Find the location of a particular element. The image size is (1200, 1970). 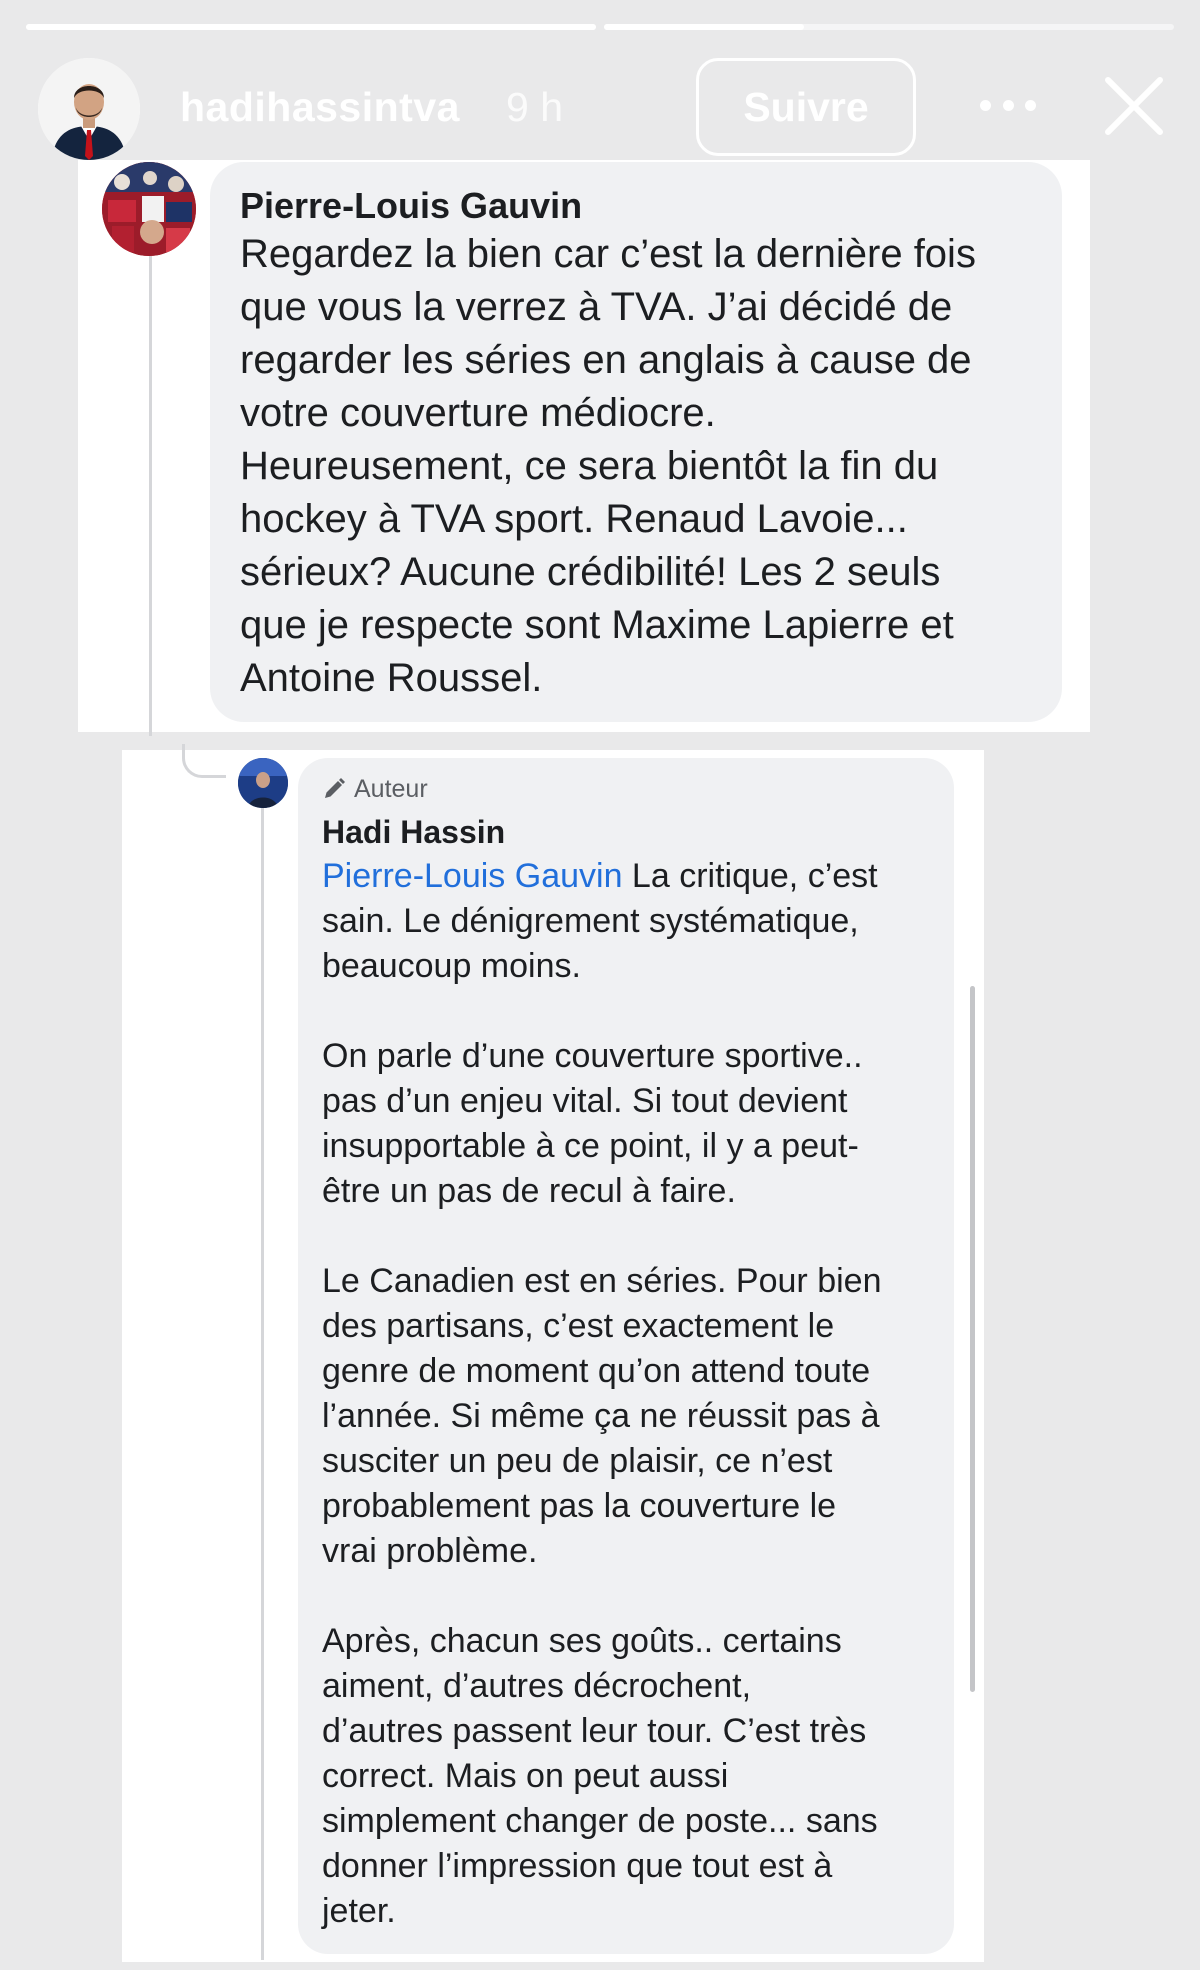

thread-line is located at coordinates (150, 496).